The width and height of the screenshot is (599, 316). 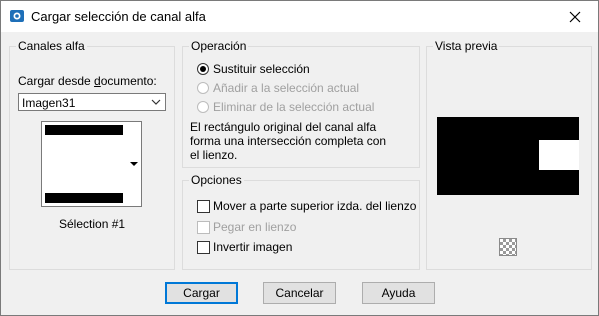 I want to click on alpha-channels-label: Canales alfa, so click(x=51, y=46).